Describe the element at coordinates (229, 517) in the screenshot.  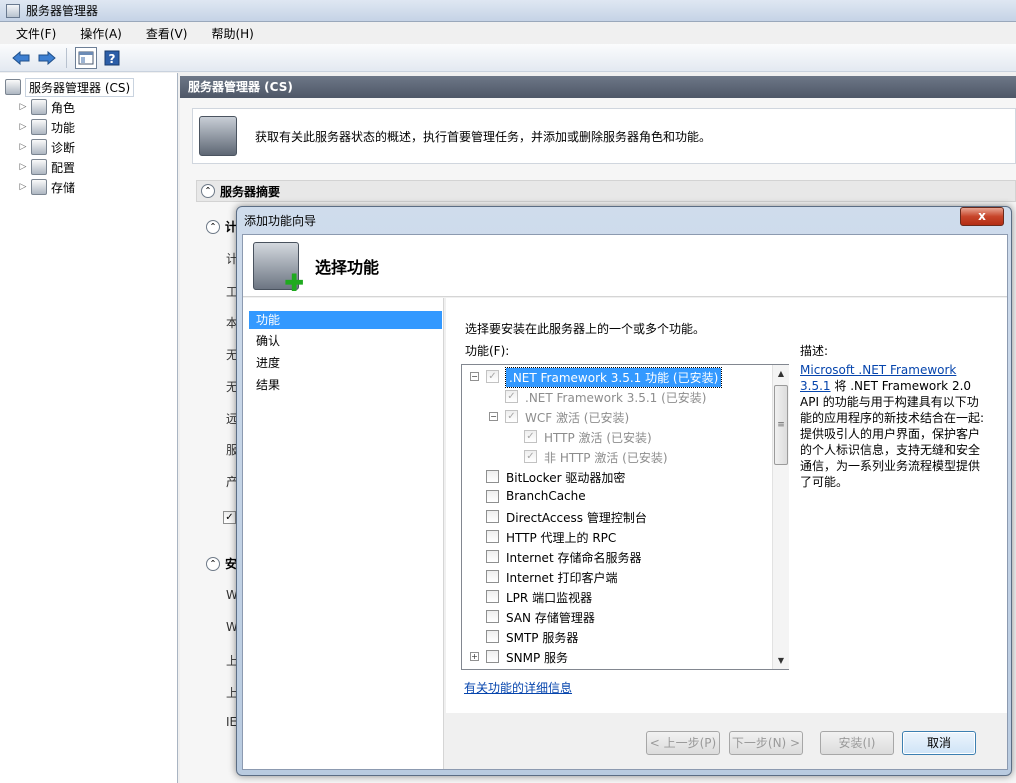
I see `summary-checkbox: ✓` at that location.